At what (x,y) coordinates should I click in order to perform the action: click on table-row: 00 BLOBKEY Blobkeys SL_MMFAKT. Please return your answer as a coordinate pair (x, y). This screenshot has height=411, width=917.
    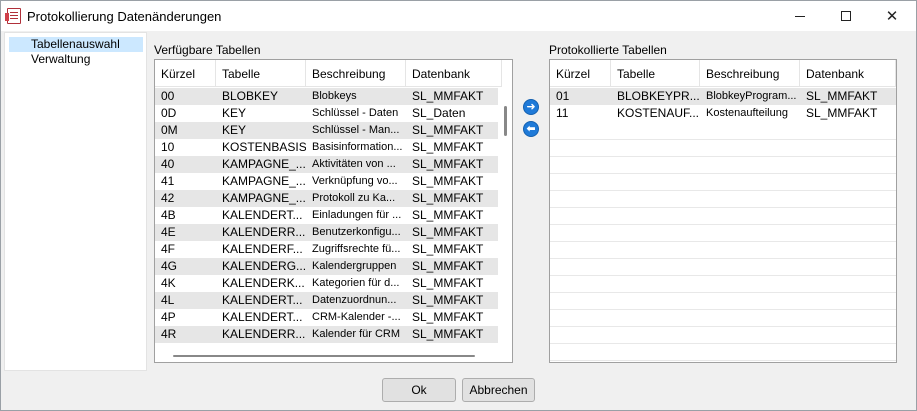
    Looking at the image, I should click on (328, 96).